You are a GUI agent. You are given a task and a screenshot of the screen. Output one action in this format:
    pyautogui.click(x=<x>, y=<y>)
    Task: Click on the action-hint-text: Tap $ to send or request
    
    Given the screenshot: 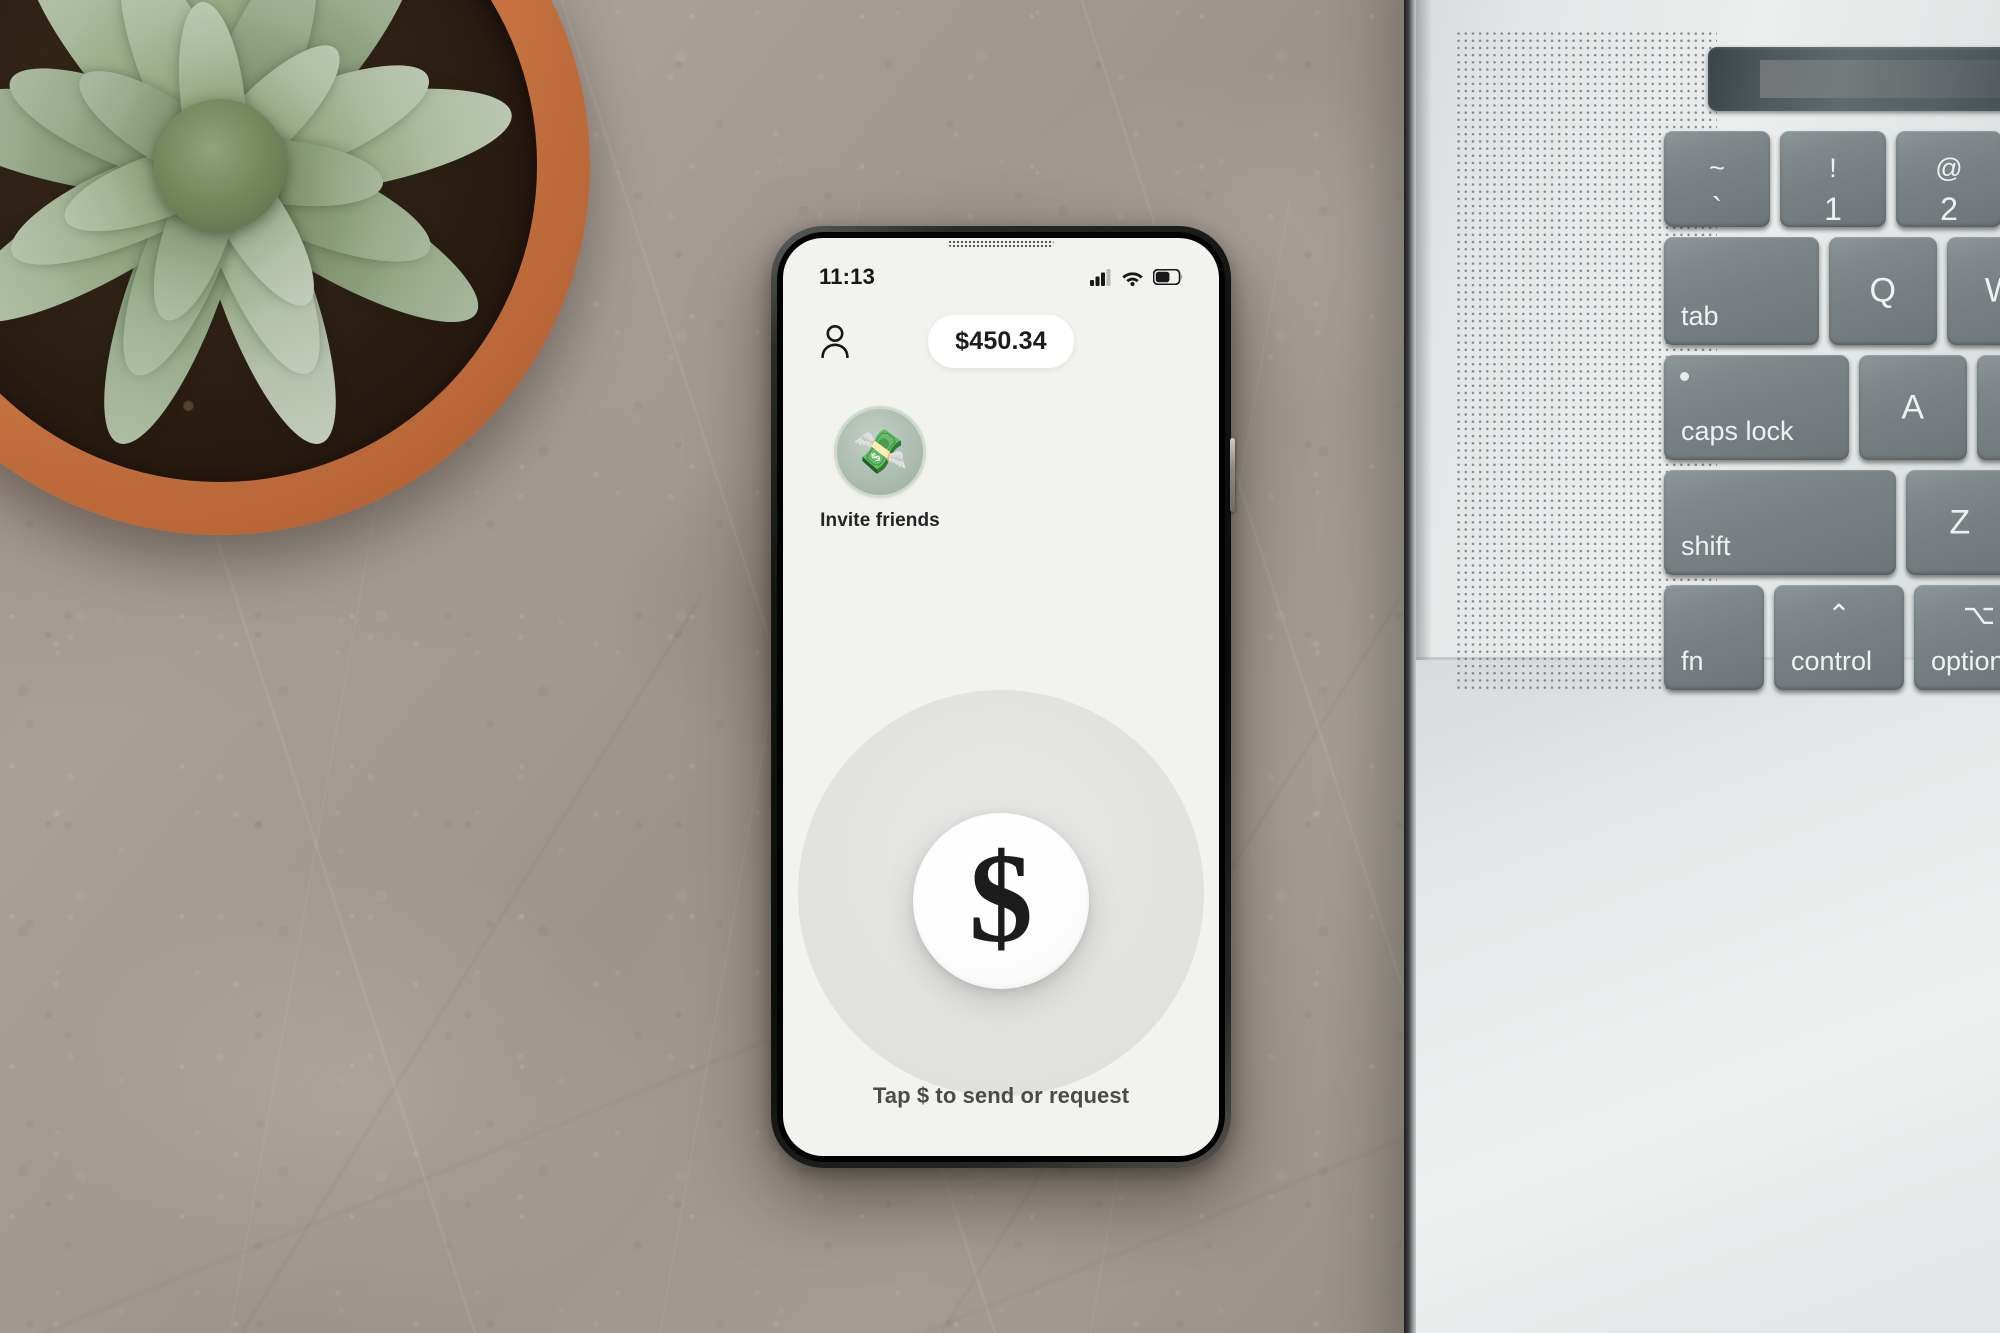 What is the action you would take?
    pyautogui.click(x=1001, y=1095)
    